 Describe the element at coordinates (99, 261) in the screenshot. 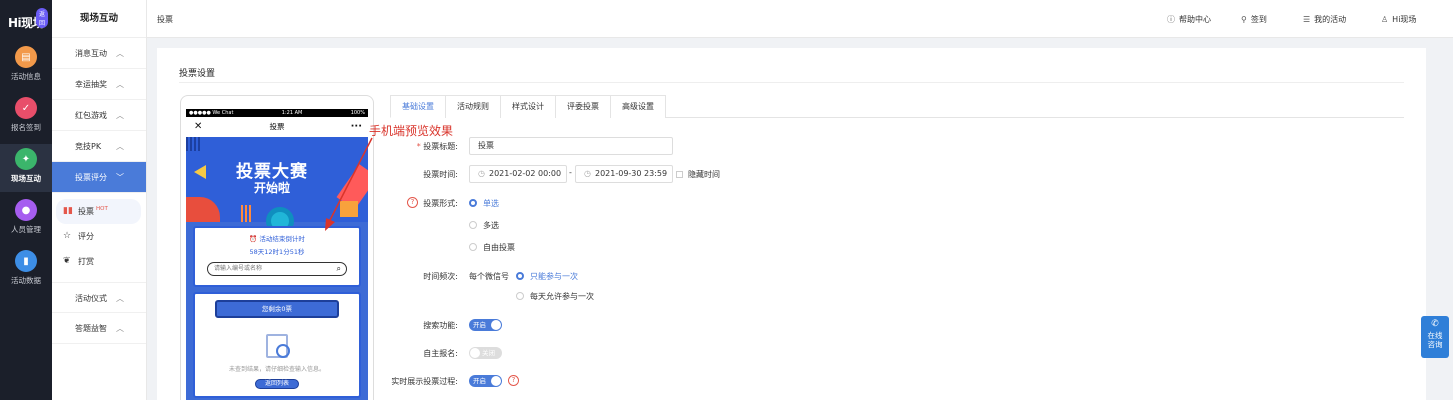

I see `subnav-sub-reward: ❦ 打赏` at that location.